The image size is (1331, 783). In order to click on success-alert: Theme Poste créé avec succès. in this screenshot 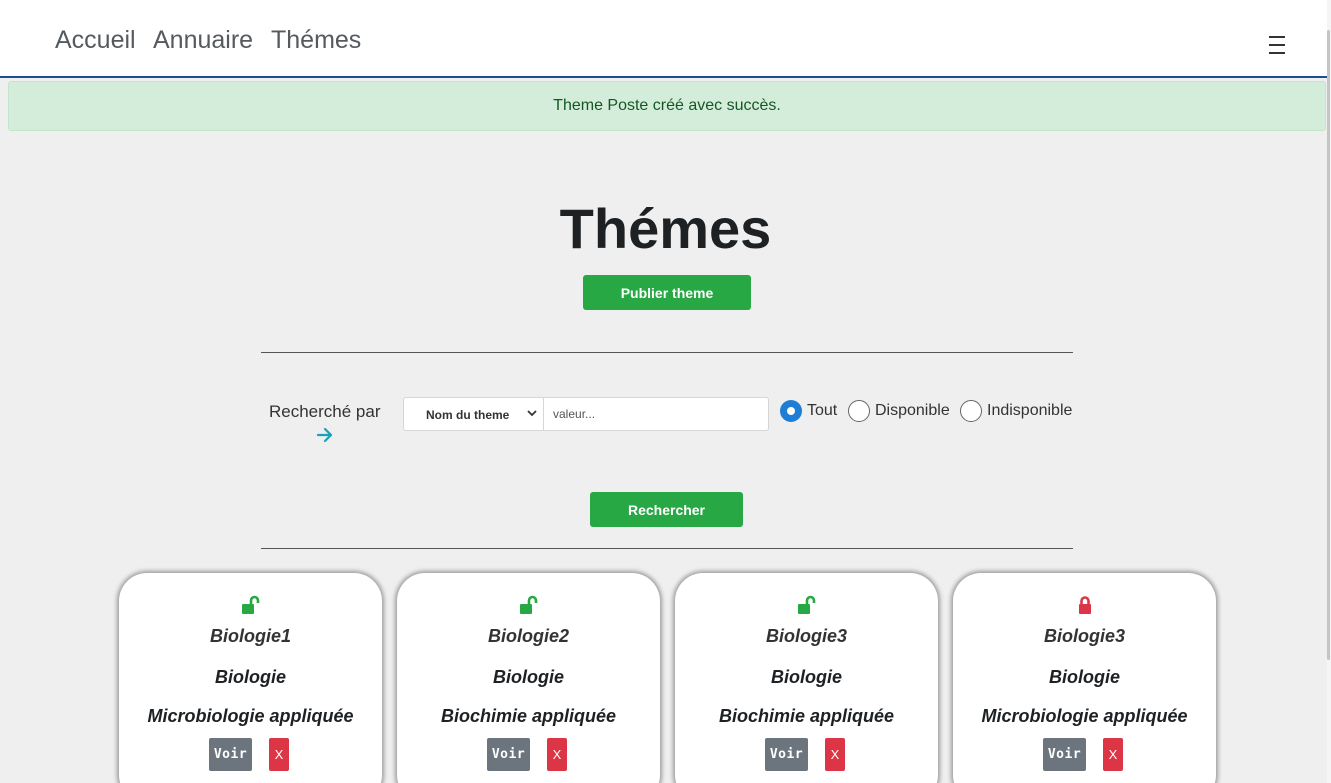, I will do `click(667, 106)`.